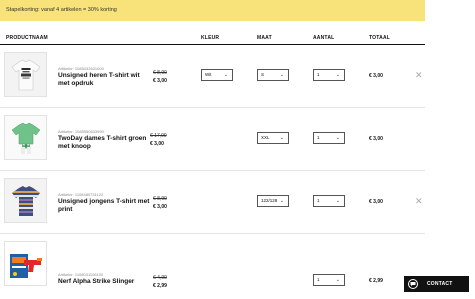 The width and height of the screenshot is (475, 299). I want to click on size-value: S, so click(263, 74).